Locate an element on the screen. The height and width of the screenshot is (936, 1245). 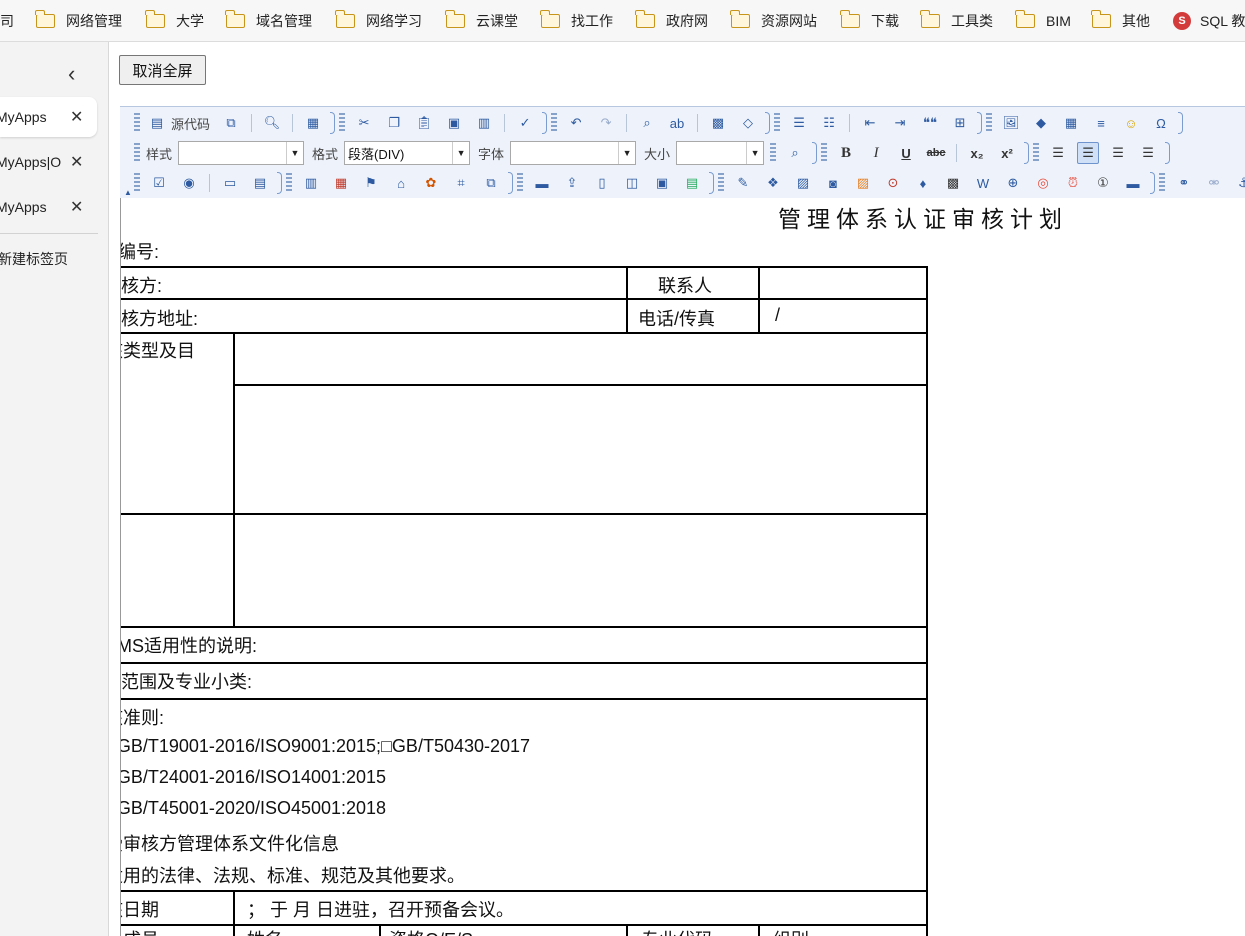
bookmark-cloud-class: 云课堂 is located at coordinates (481, 20).